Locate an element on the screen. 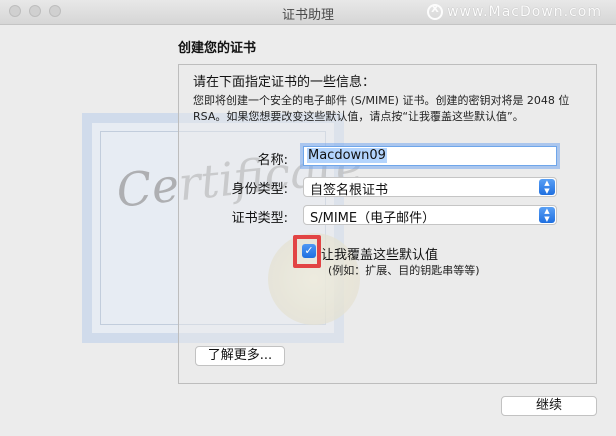 This screenshot has width=616, height=436. override-defaults-hint: (例如：扩展、目的钥匙串等等) is located at coordinates (404, 270).